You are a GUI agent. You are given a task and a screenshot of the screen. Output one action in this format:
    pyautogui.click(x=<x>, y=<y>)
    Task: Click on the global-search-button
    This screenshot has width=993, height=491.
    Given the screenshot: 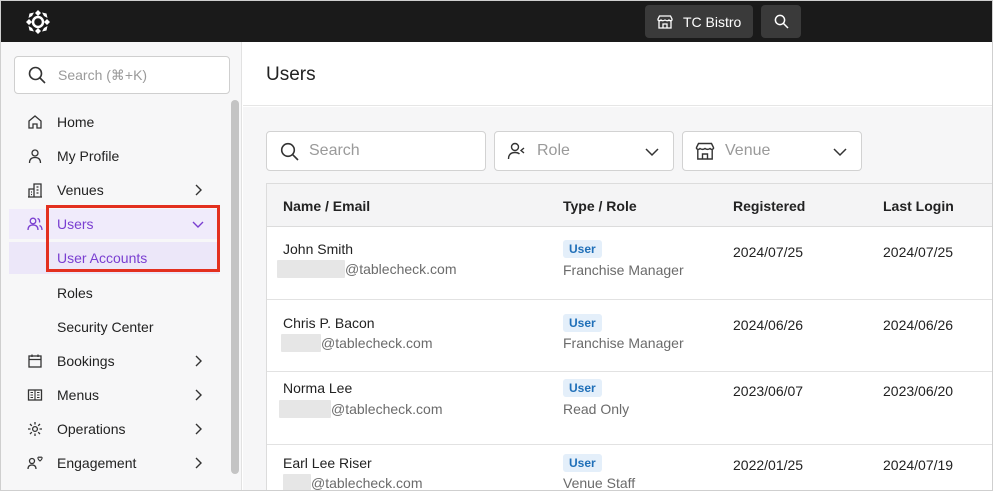 What is the action you would take?
    pyautogui.click(x=781, y=21)
    